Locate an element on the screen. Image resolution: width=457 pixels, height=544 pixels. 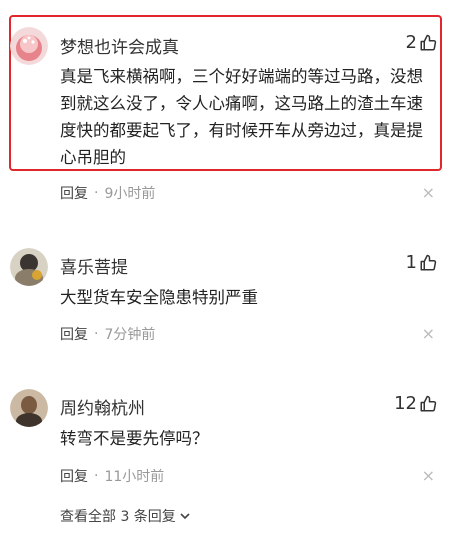
username: 梦想也许会成真 is located at coordinates (119, 45).